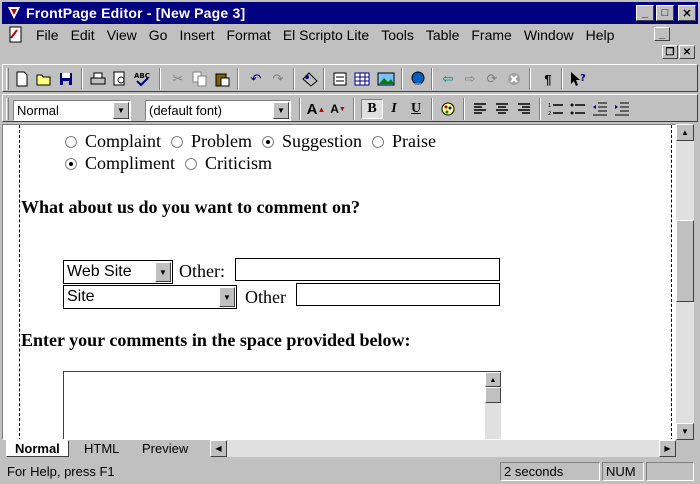  Describe the element at coordinates (44, 79) in the screenshot. I see `open-folder-icon` at that location.